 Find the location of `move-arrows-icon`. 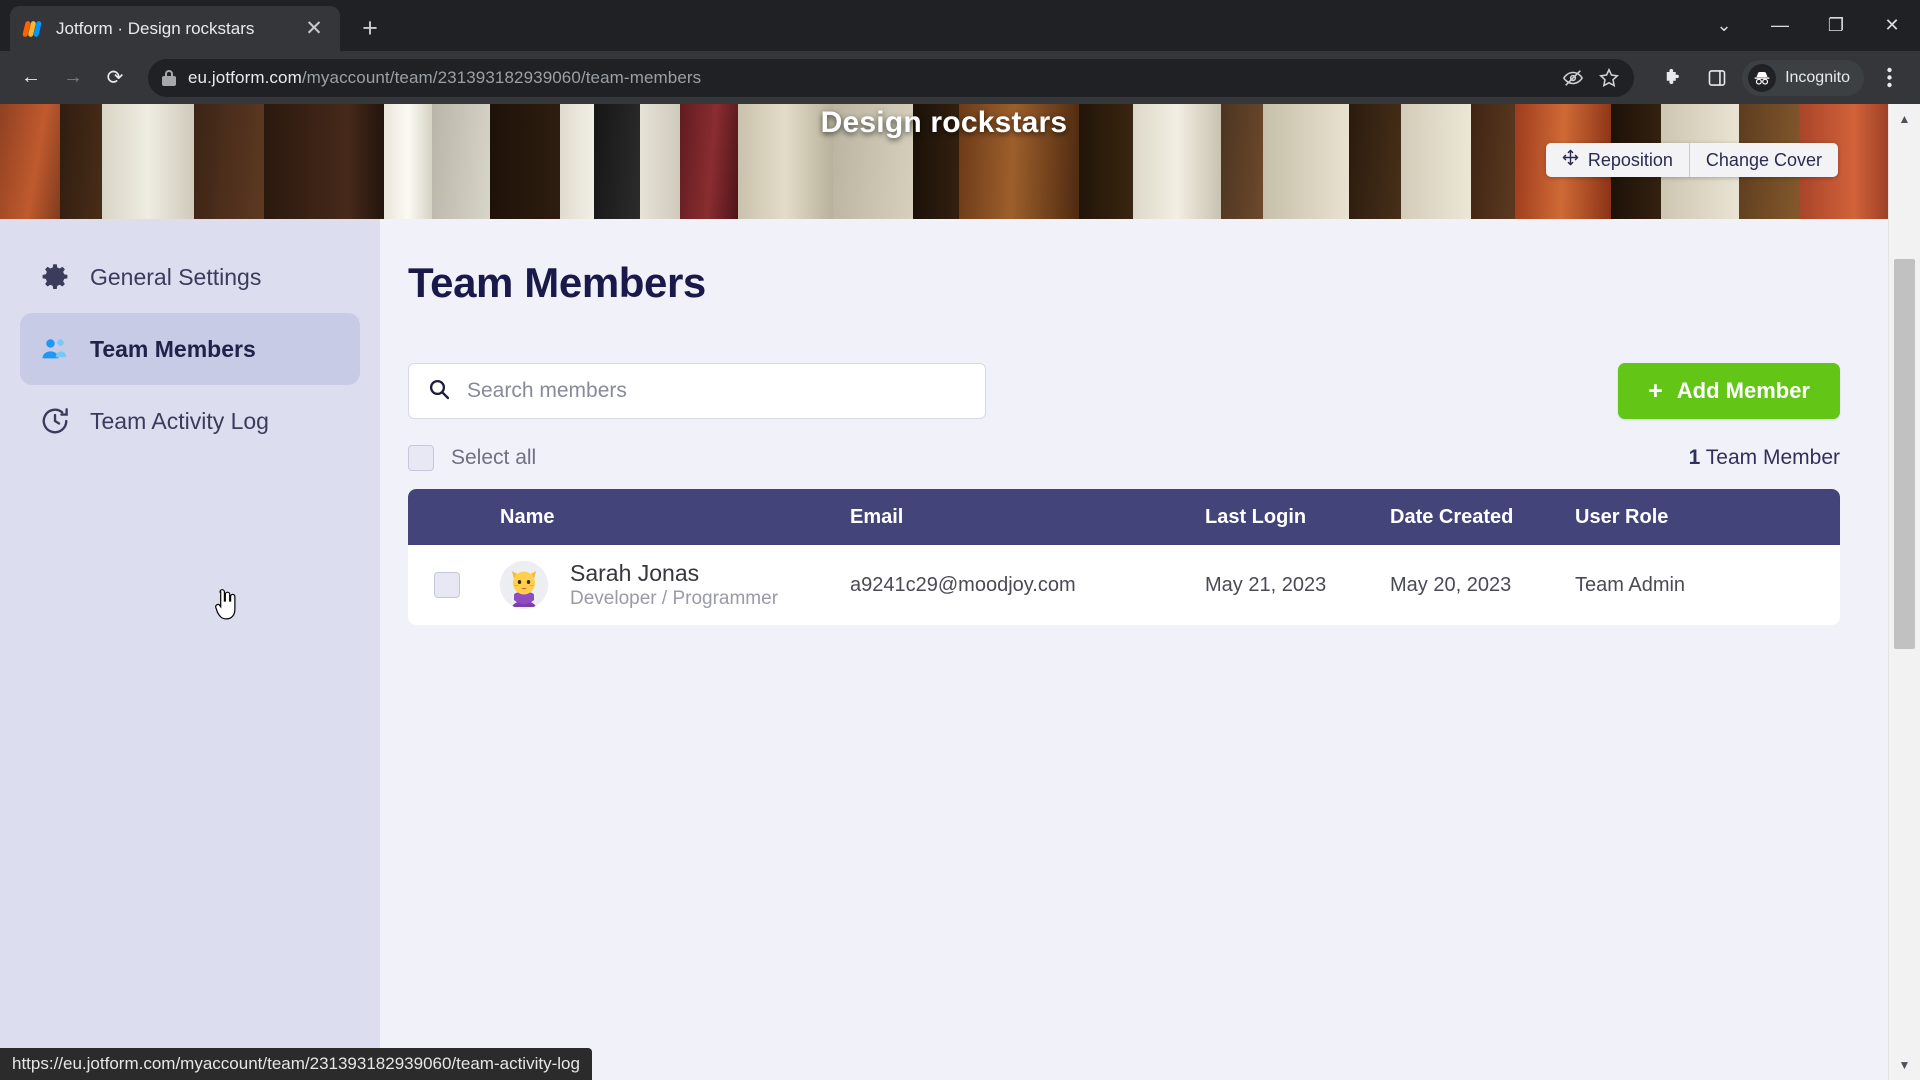

move-arrows-icon is located at coordinates (1570, 160).